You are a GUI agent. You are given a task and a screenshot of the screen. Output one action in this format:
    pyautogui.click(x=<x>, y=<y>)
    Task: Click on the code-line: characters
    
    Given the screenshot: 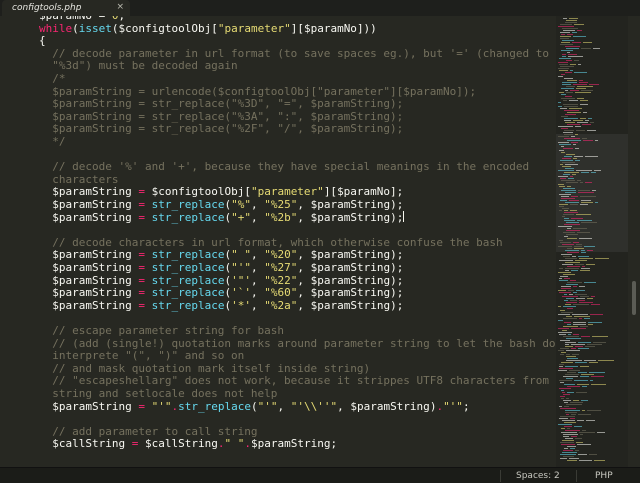 What is the action you would take?
    pyautogui.click(x=78, y=179)
    